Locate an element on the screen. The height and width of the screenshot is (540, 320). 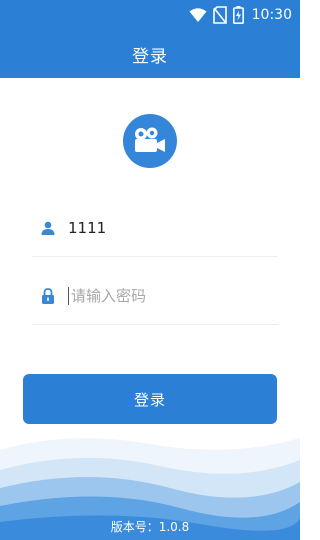
username-value: 1111 is located at coordinates (87, 228).